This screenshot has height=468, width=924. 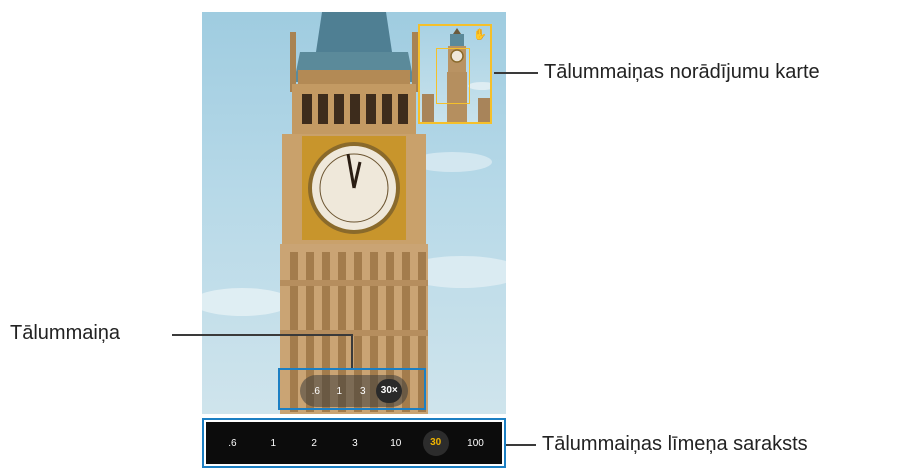 I want to click on zoom-option-3x: 3, so click(x=363, y=391).